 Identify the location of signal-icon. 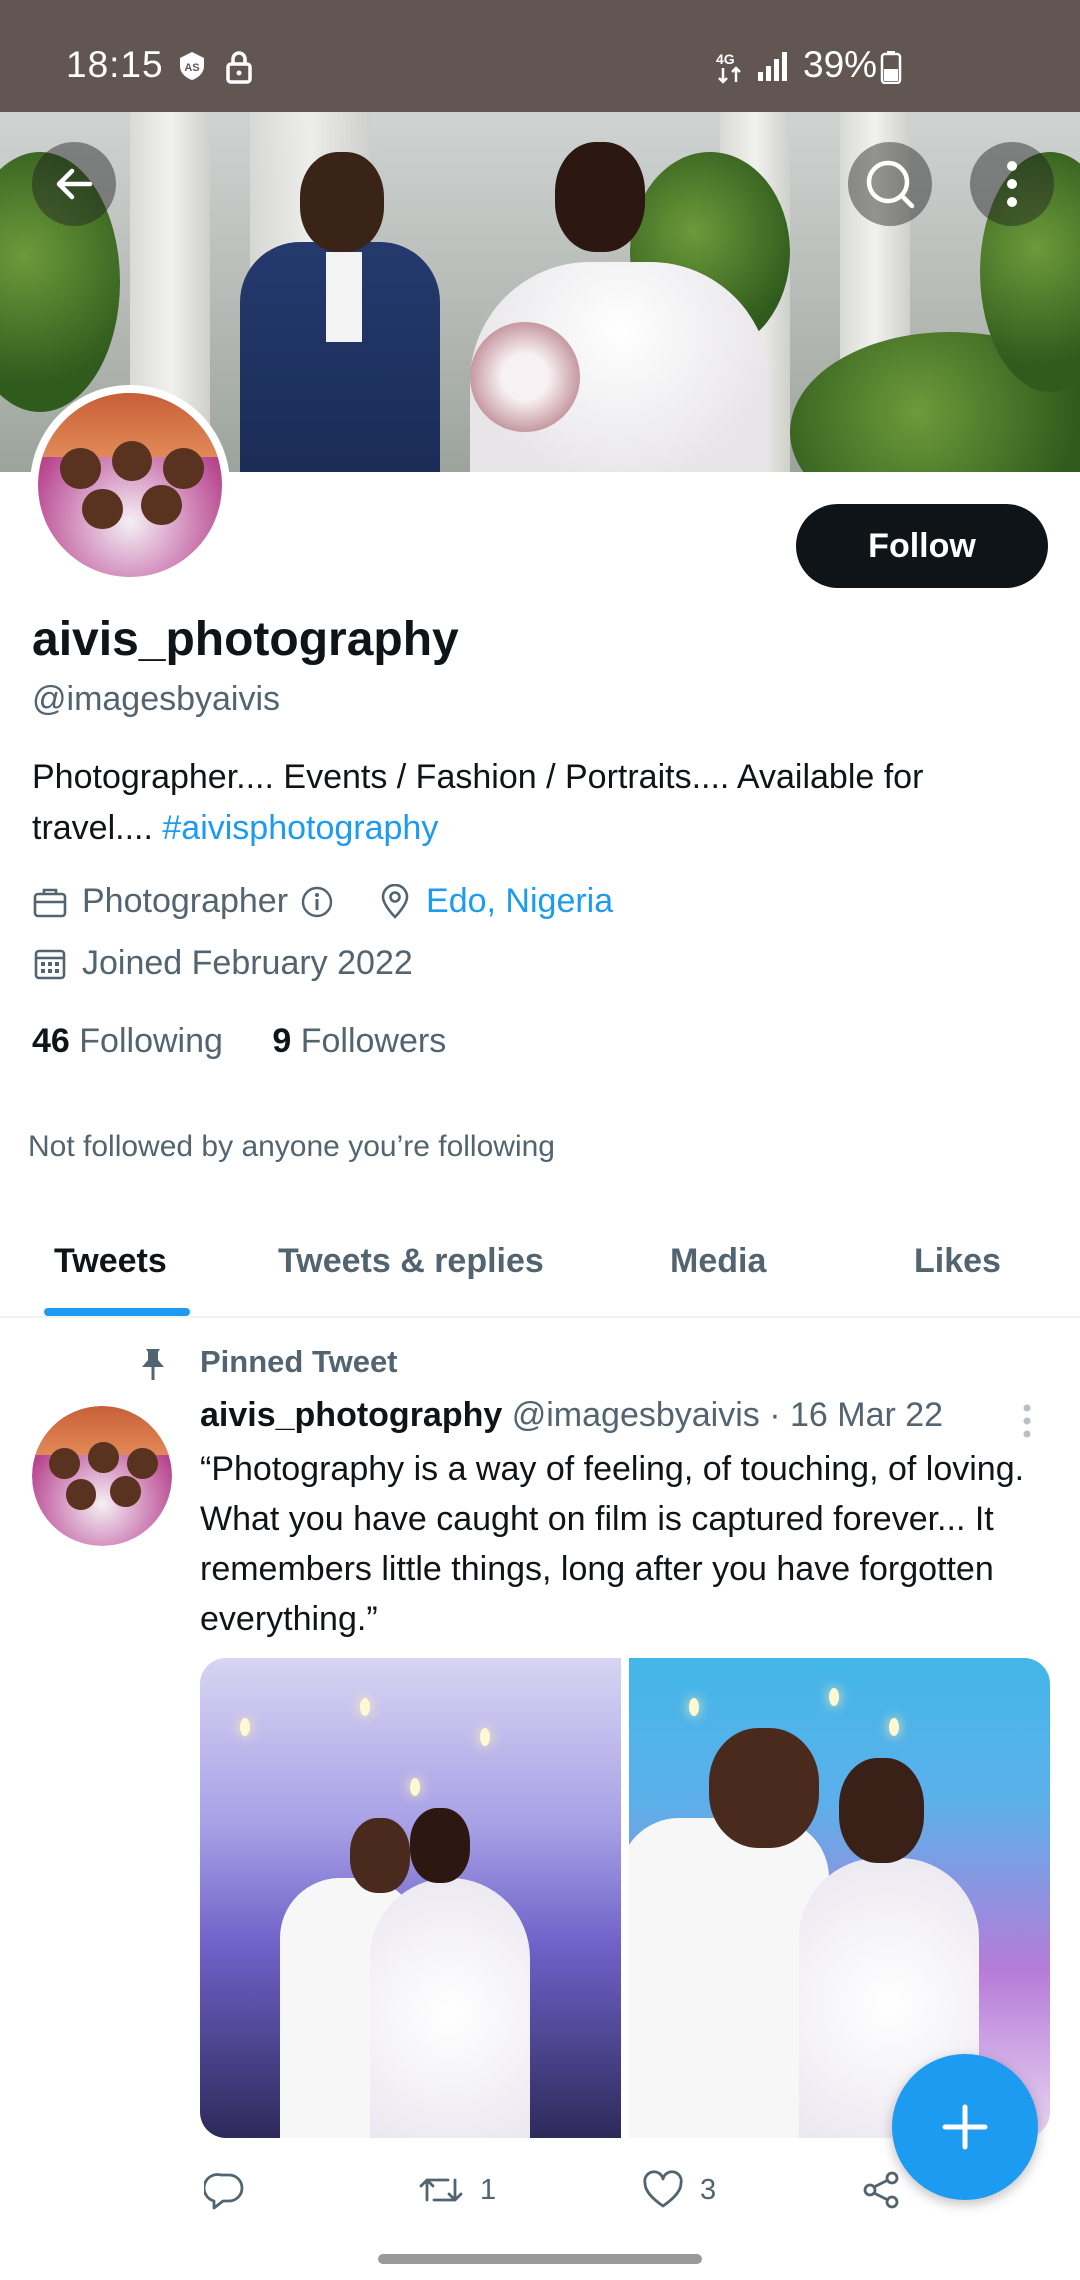
(773, 68).